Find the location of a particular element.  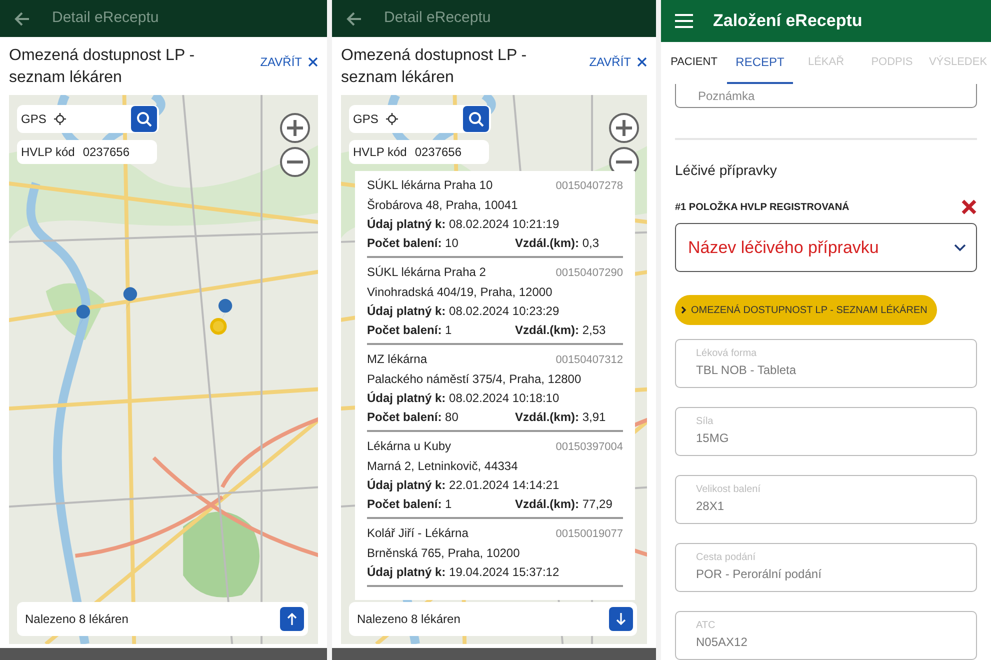

field-label: Léková forma is located at coordinates (727, 354).